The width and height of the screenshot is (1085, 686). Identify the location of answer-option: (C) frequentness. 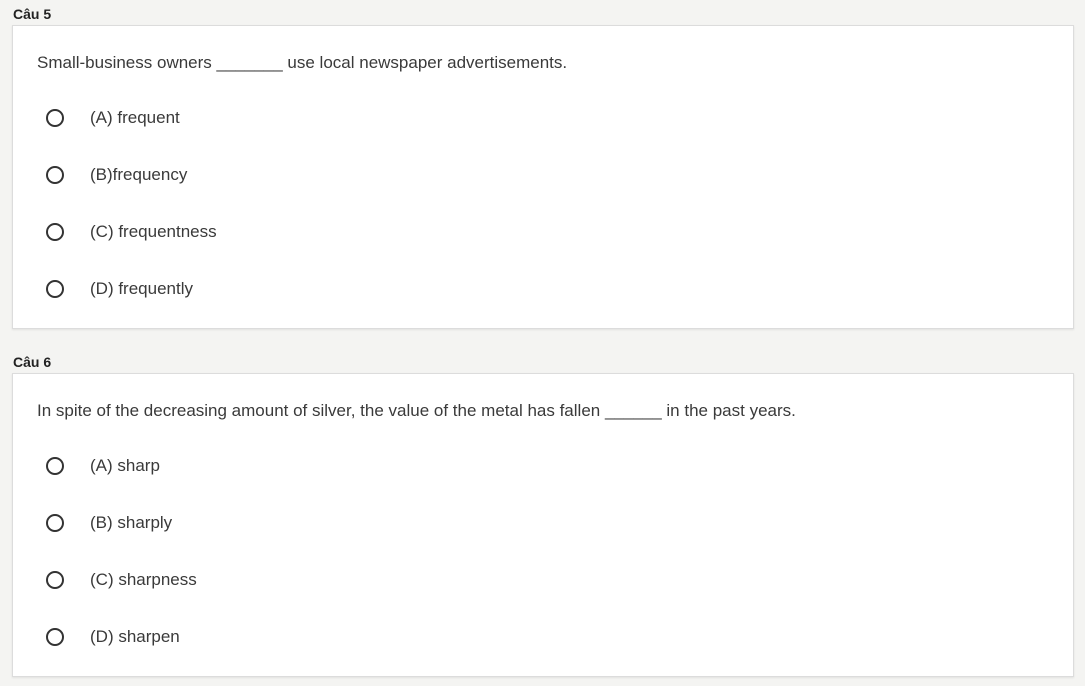
(131, 232).